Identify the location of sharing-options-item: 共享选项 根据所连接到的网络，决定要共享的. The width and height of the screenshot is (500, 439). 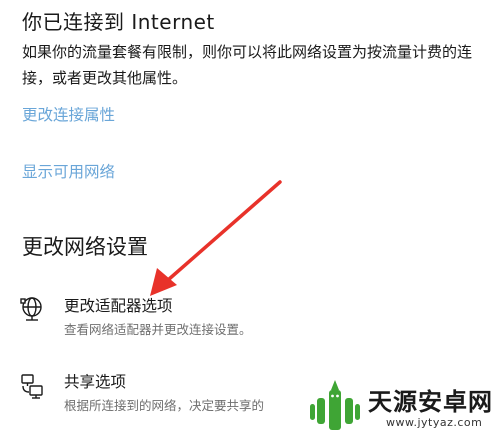
(170, 395).